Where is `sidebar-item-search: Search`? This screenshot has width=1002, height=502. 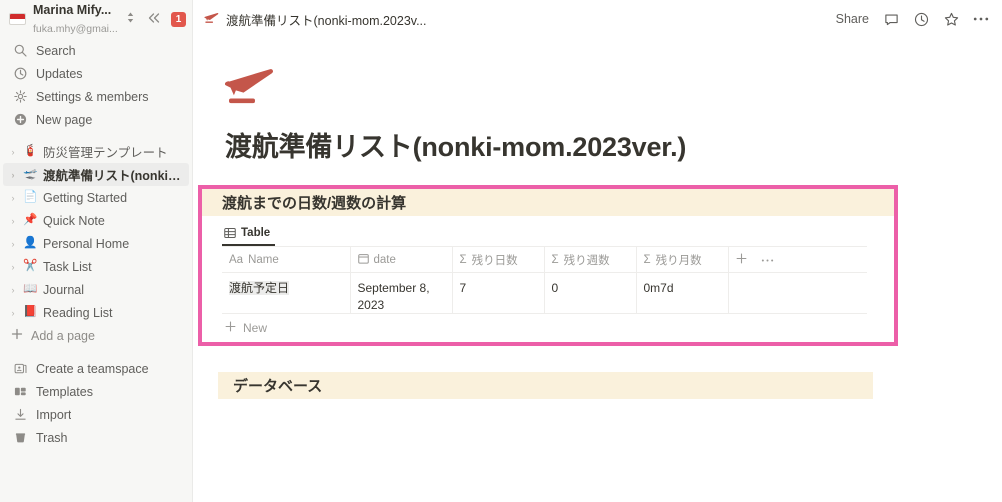
sidebar-item-search: Search is located at coordinates (96, 50).